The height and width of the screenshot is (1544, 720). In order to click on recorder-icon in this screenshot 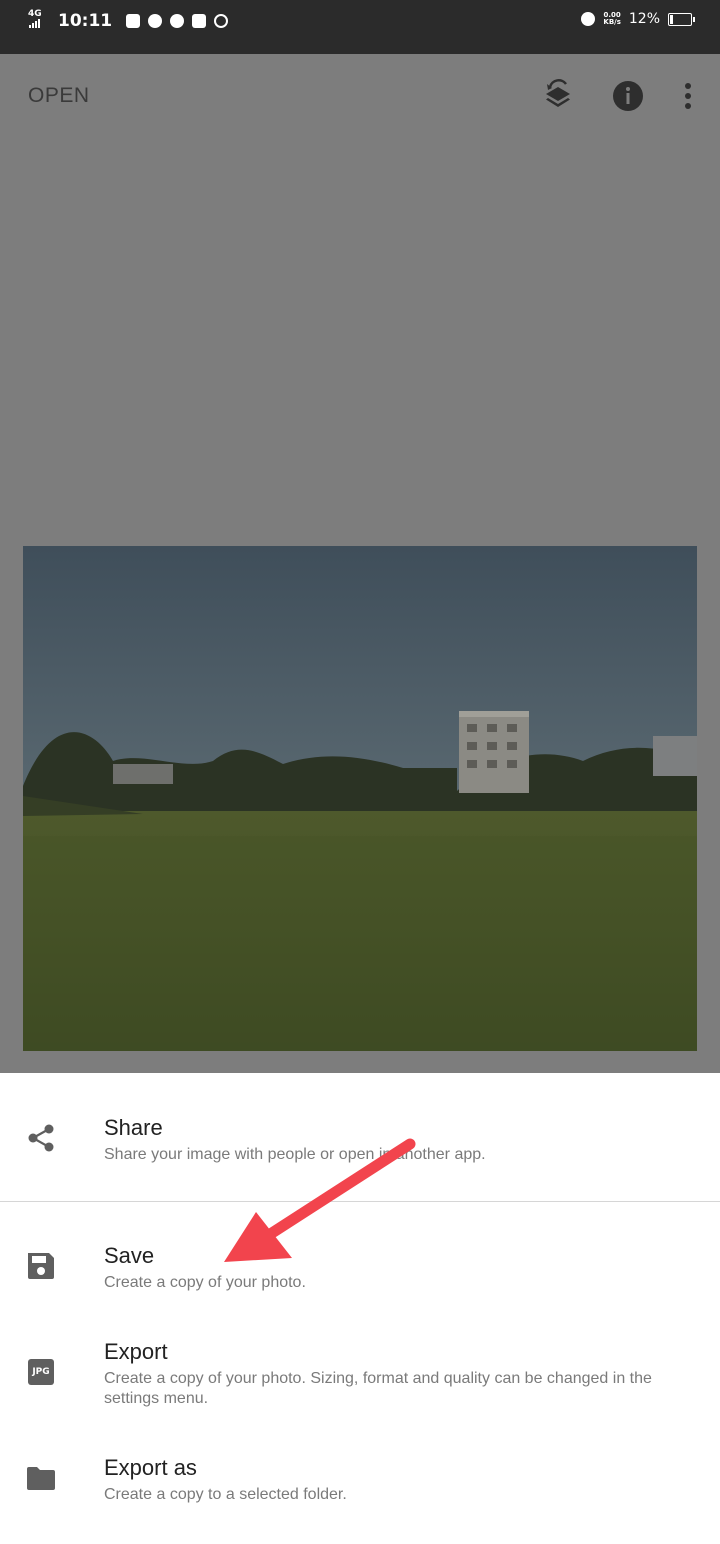, I will do `click(199, 20)`.